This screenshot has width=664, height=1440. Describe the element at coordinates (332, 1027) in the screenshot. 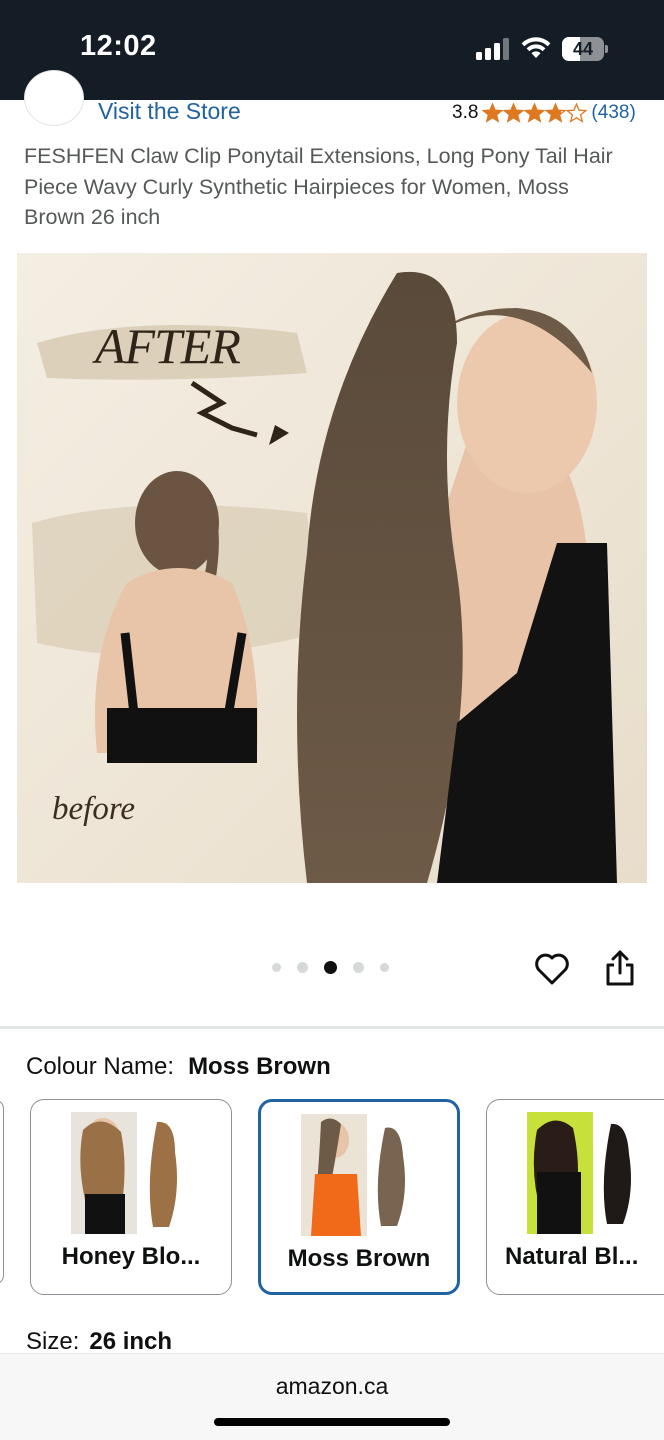

I see `divider` at that location.